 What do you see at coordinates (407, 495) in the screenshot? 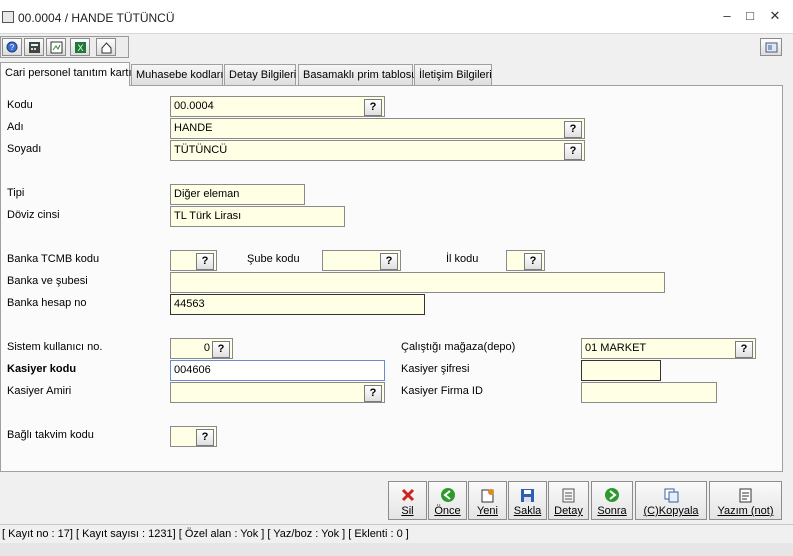
I see `delete-icon` at bounding box center [407, 495].